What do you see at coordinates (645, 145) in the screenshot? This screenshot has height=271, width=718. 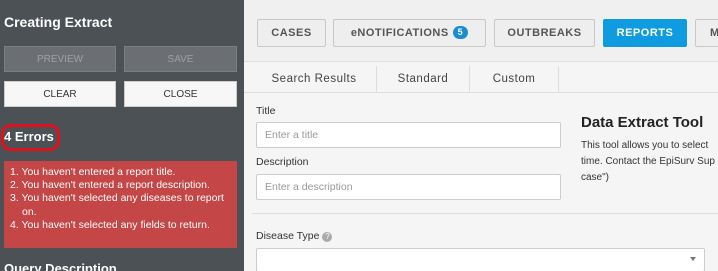 I see `tool-description-line: This tool allows you to select` at bounding box center [645, 145].